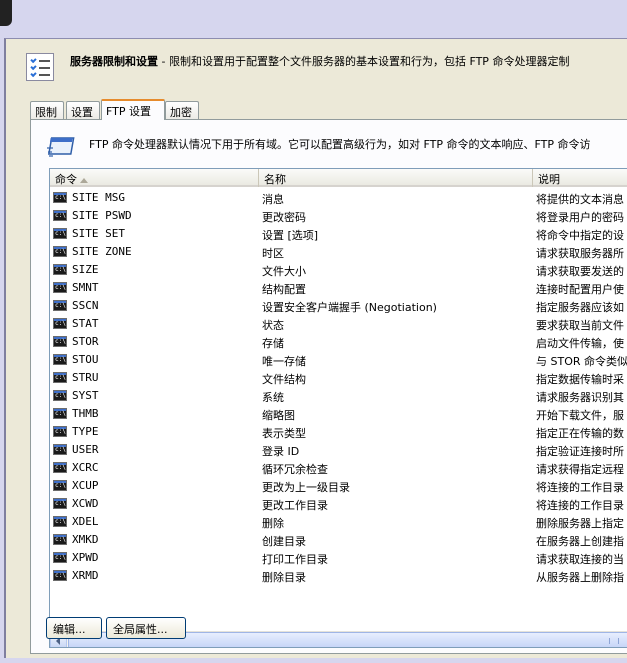 The height and width of the screenshot is (663, 627). Describe the element at coordinates (338, 252) in the screenshot. I see `table-row: SITE ZONE 时区 请求获取服务器所` at that location.